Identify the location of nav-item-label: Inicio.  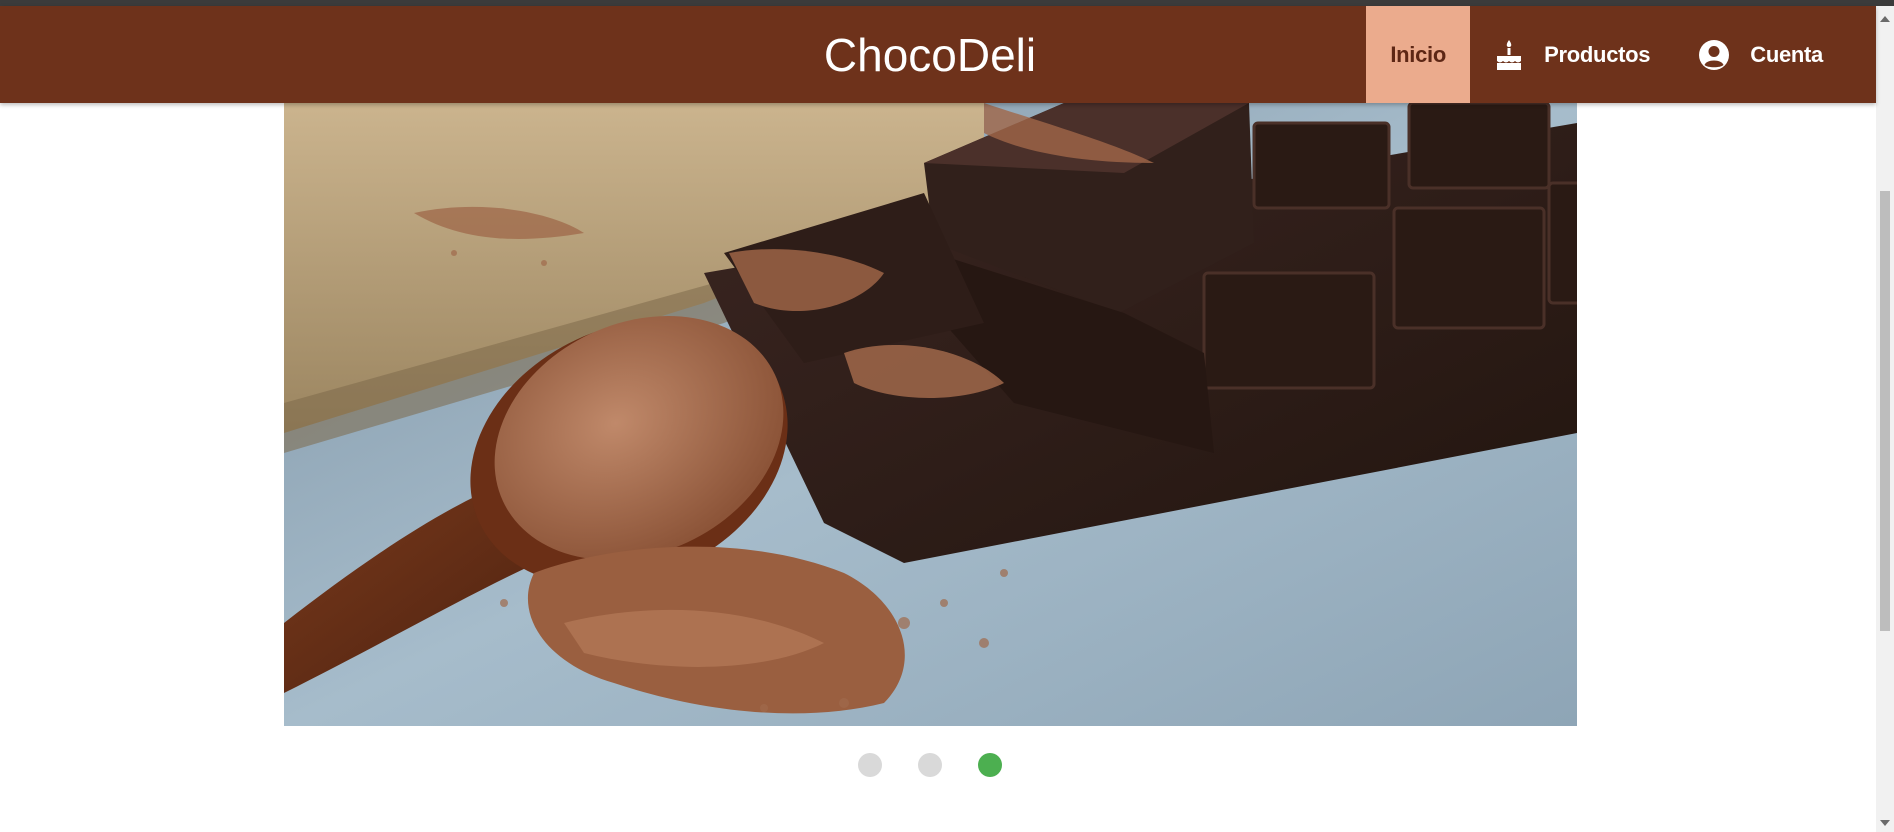
(1418, 54).